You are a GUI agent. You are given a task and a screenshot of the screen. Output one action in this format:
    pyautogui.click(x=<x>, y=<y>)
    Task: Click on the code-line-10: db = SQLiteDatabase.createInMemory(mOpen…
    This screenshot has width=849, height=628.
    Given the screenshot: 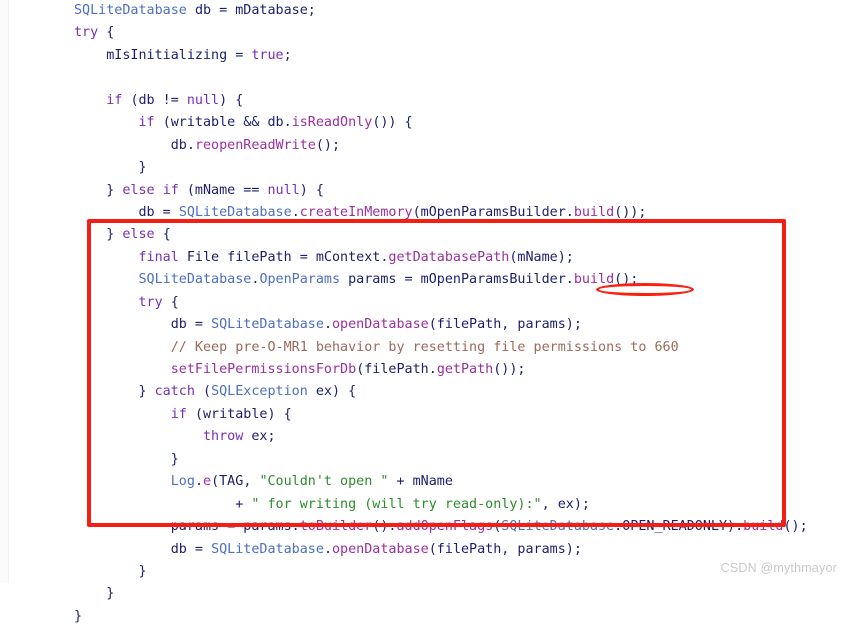 What is the action you would take?
    pyautogui.click(x=360, y=212)
    